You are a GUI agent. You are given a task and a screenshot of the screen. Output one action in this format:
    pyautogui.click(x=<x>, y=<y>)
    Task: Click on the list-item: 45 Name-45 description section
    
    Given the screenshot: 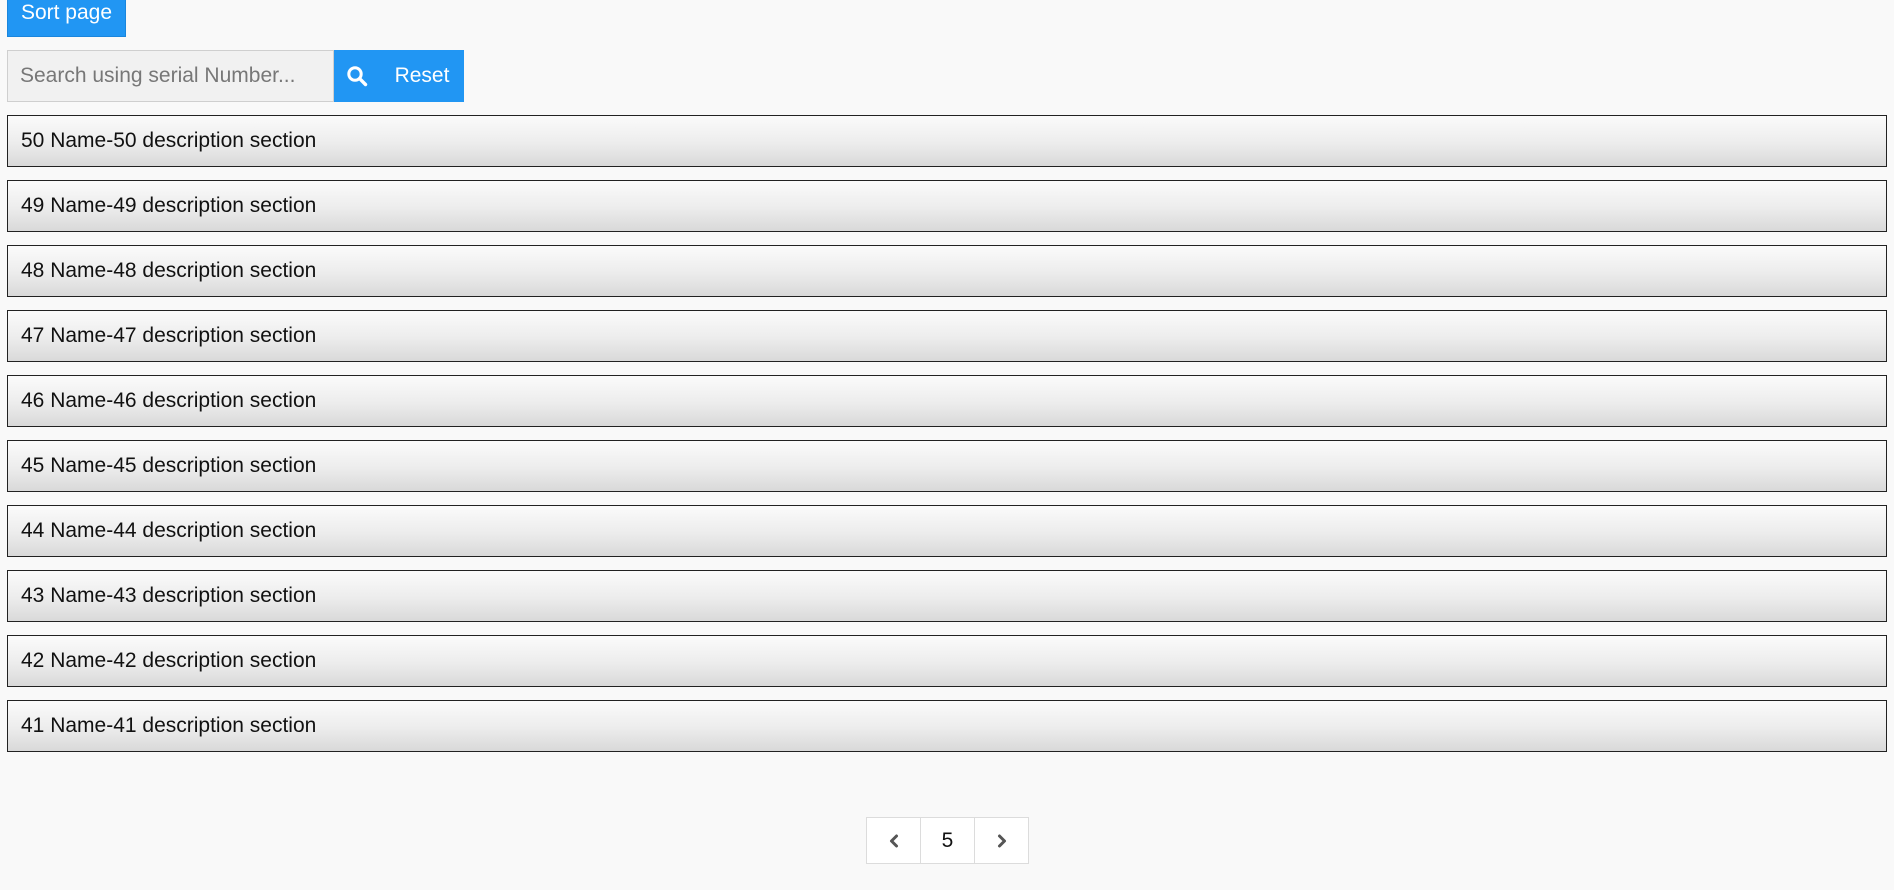 What is the action you would take?
    pyautogui.click(x=947, y=466)
    